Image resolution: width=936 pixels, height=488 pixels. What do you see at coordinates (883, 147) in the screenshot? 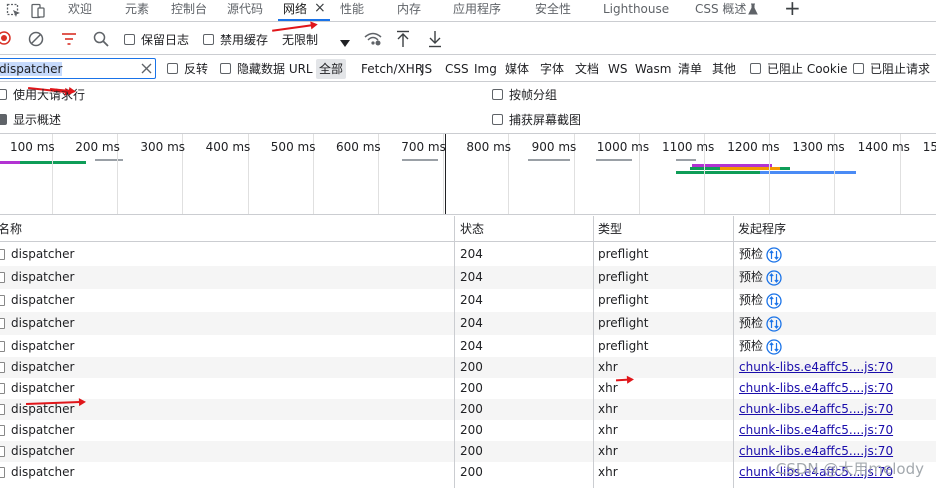
I see `timeline-tick-label: 1400 ms` at bounding box center [883, 147].